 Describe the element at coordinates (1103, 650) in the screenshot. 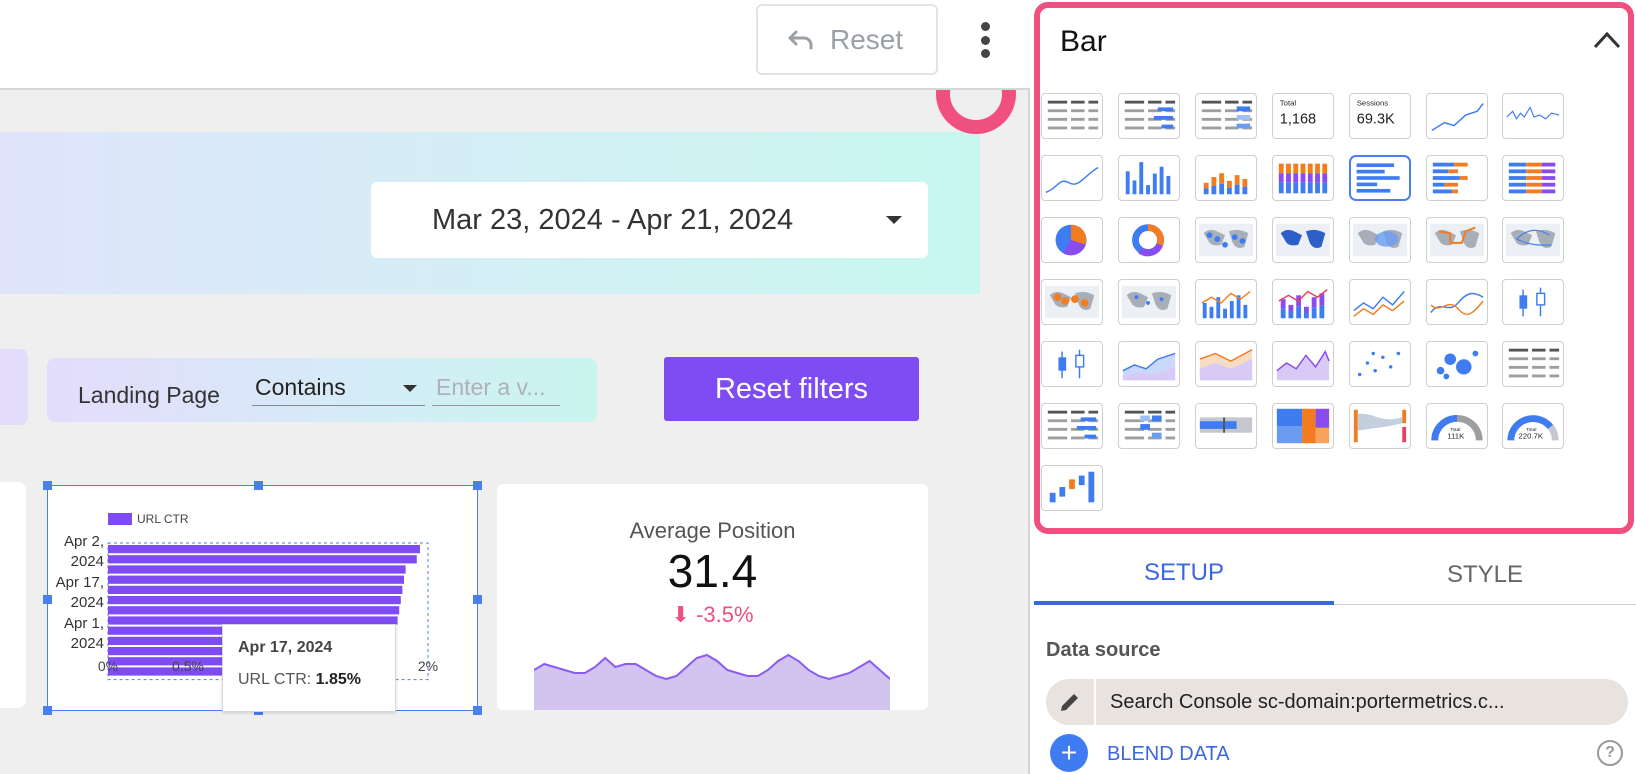

I see `data-source-label: Data source` at that location.